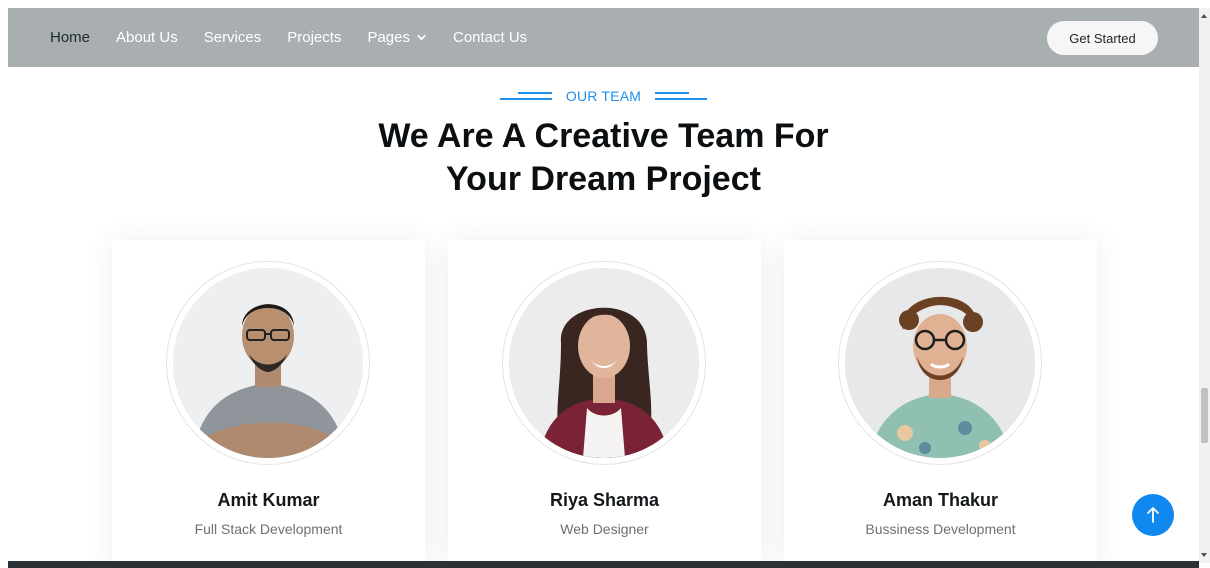  Describe the element at coordinates (525, 96) in the screenshot. I see `eyebrow-line-left` at that location.